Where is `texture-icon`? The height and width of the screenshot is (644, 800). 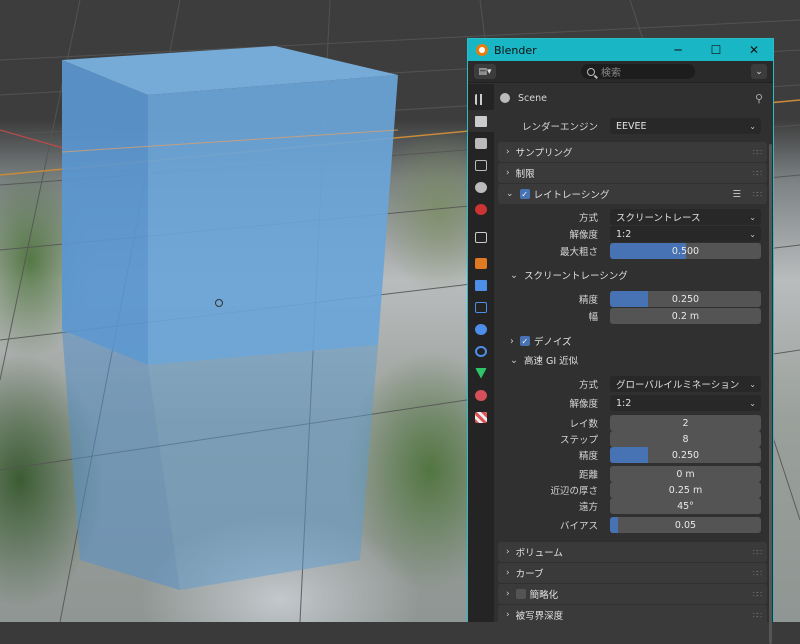 texture-icon is located at coordinates (481, 417).